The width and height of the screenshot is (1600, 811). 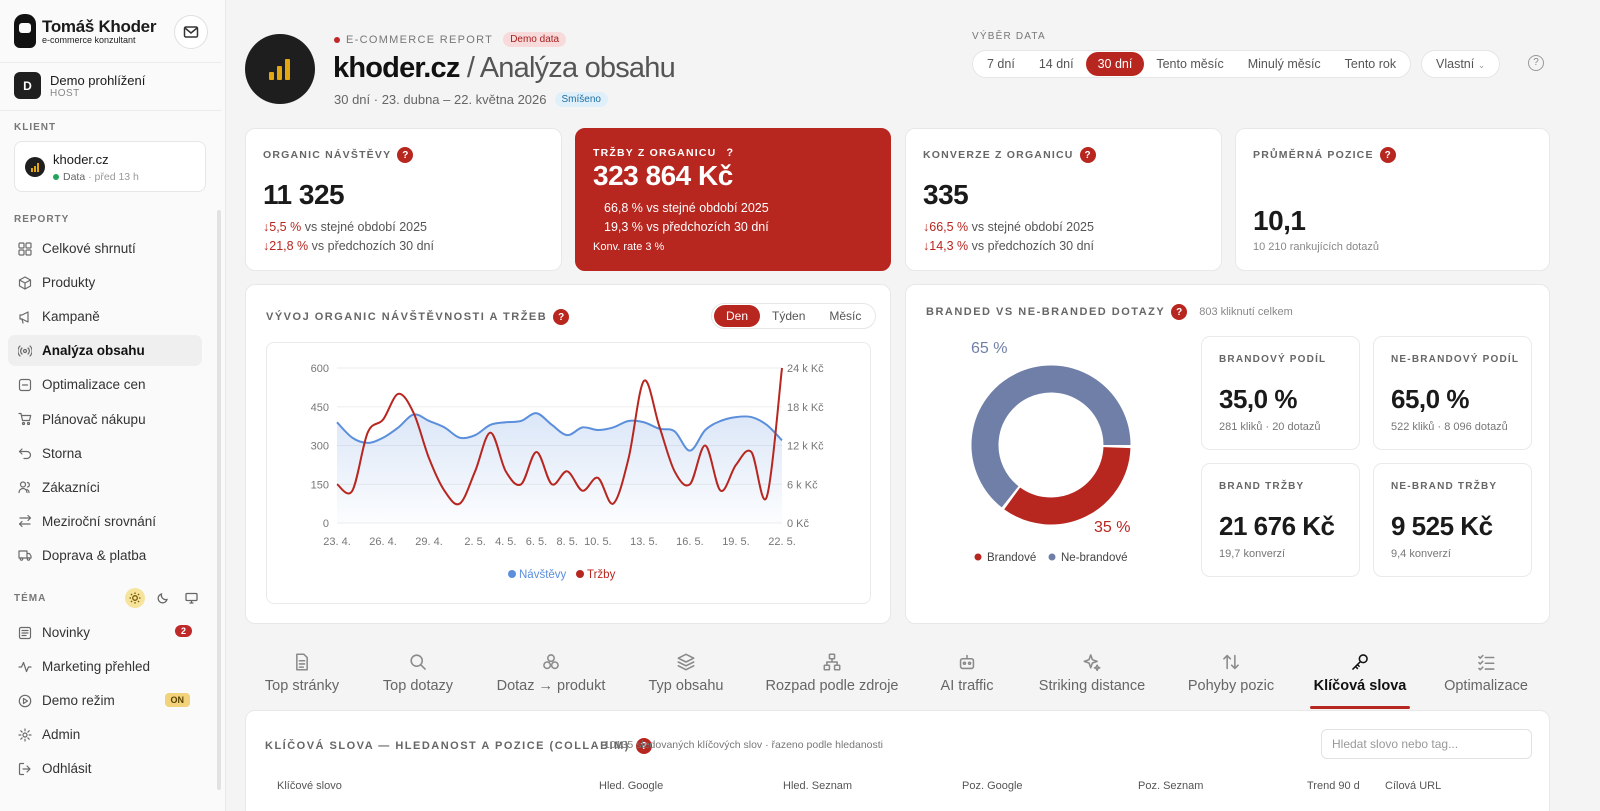 What do you see at coordinates (348, 246) in the screenshot?
I see `kpi-change-prev: ↓21,8 % vs předchozích 30 dní` at bounding box center [348, 246].